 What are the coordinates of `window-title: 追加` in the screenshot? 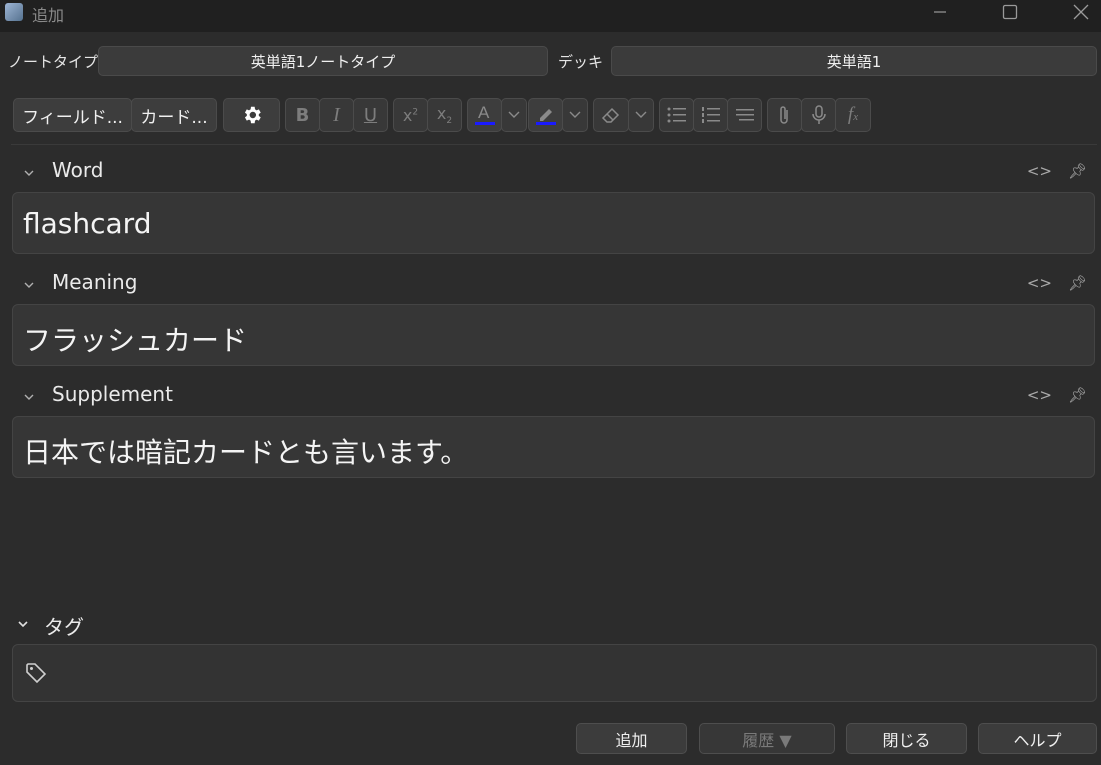 It's located at (48, 15).